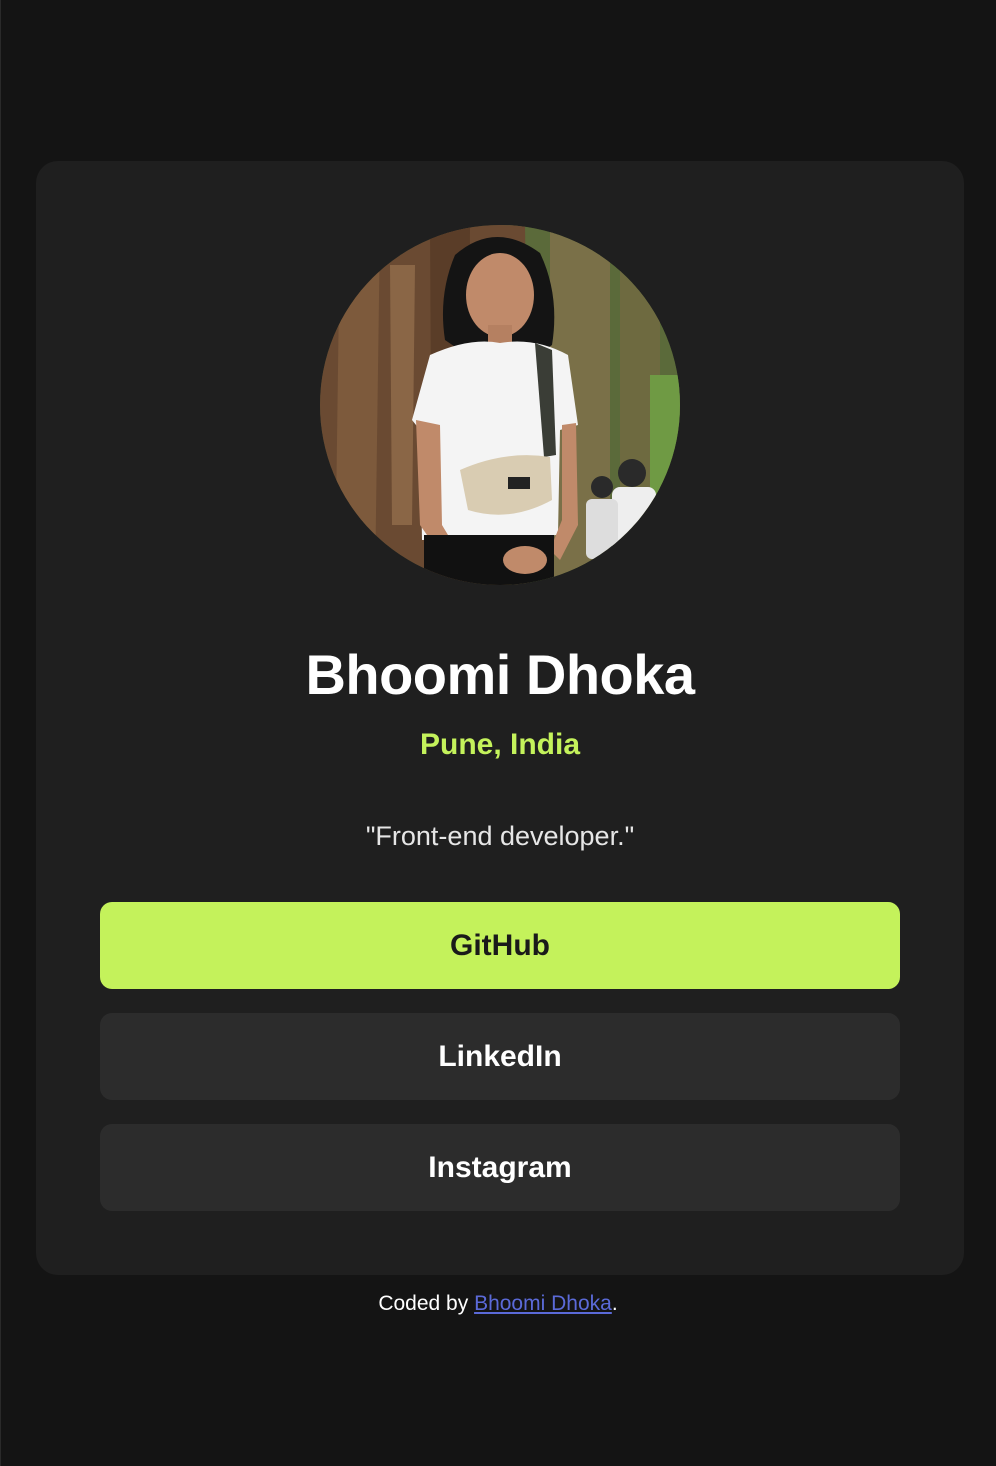  Describe the element at coordinates (500, 674) in the screenshot. I see `profile-name: Bhoomi Dhoka` at that location.